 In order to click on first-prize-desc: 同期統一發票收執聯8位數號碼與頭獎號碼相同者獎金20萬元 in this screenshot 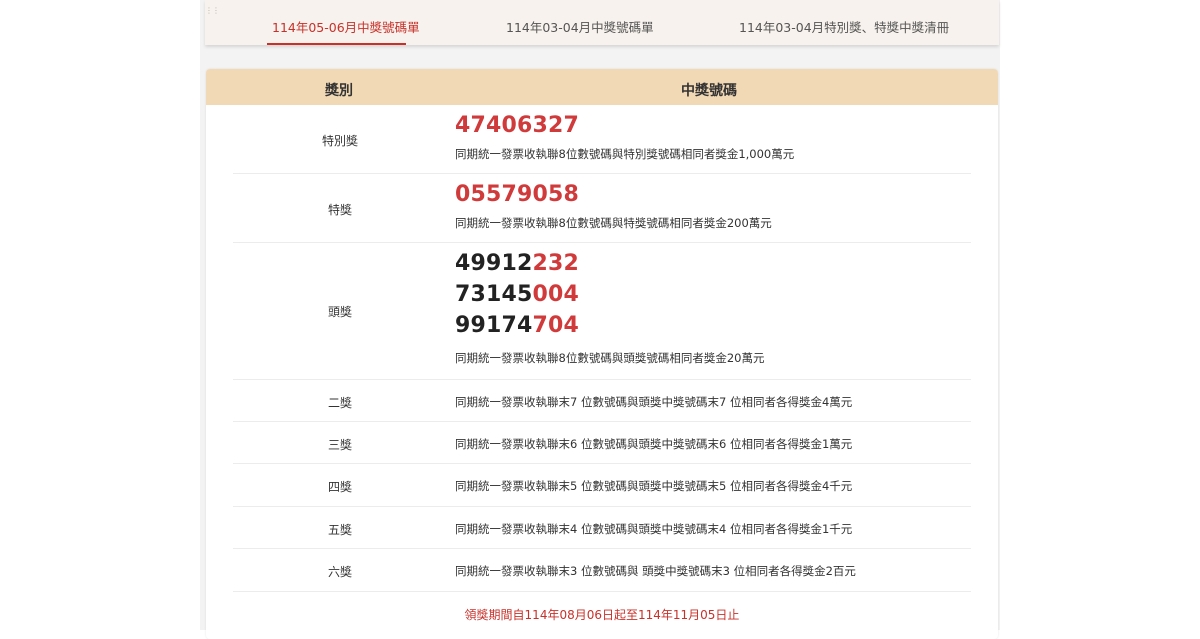, I will do `click(610, 358)`.